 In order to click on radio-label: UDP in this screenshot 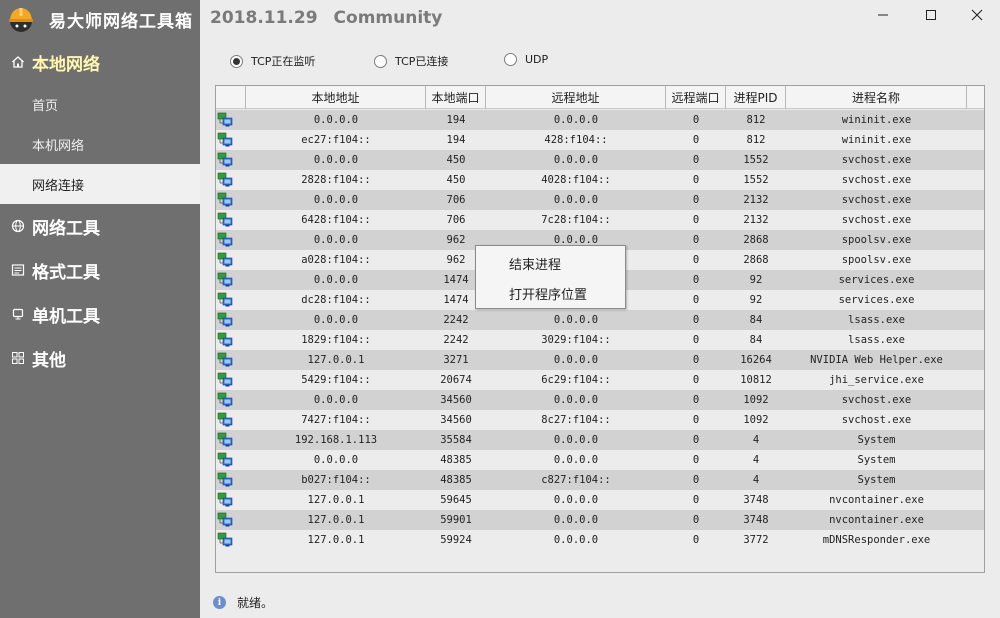, I will do `click(537, 59)`.